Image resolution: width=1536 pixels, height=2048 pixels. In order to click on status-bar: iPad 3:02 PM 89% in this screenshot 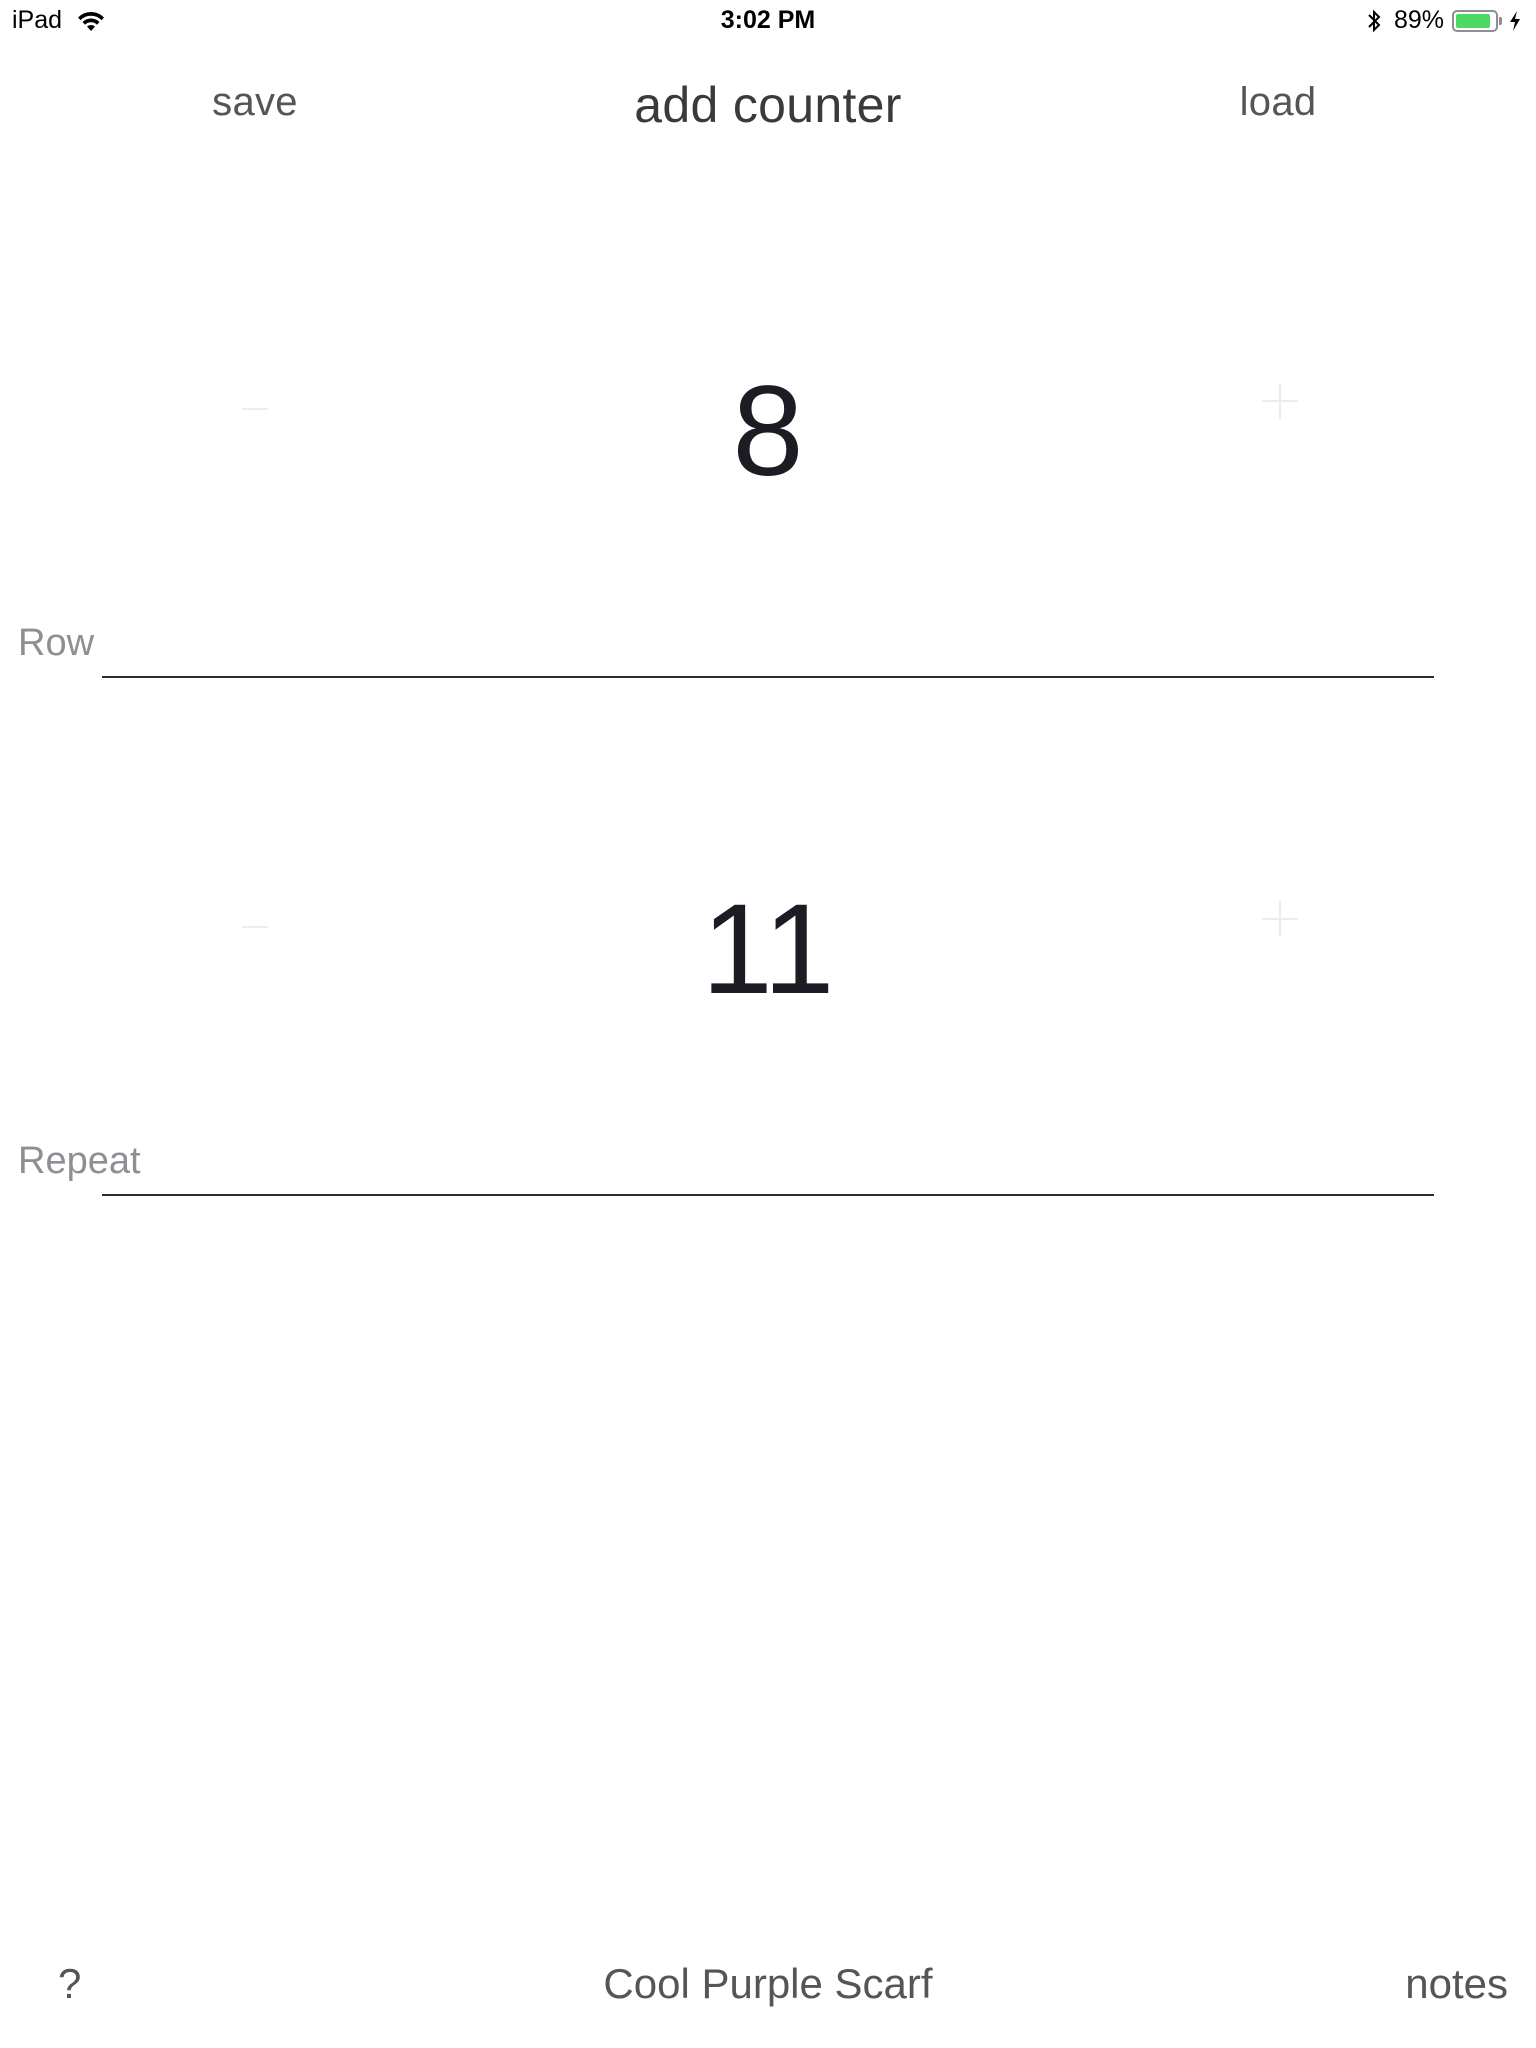, I will do `click(768, 20)`.